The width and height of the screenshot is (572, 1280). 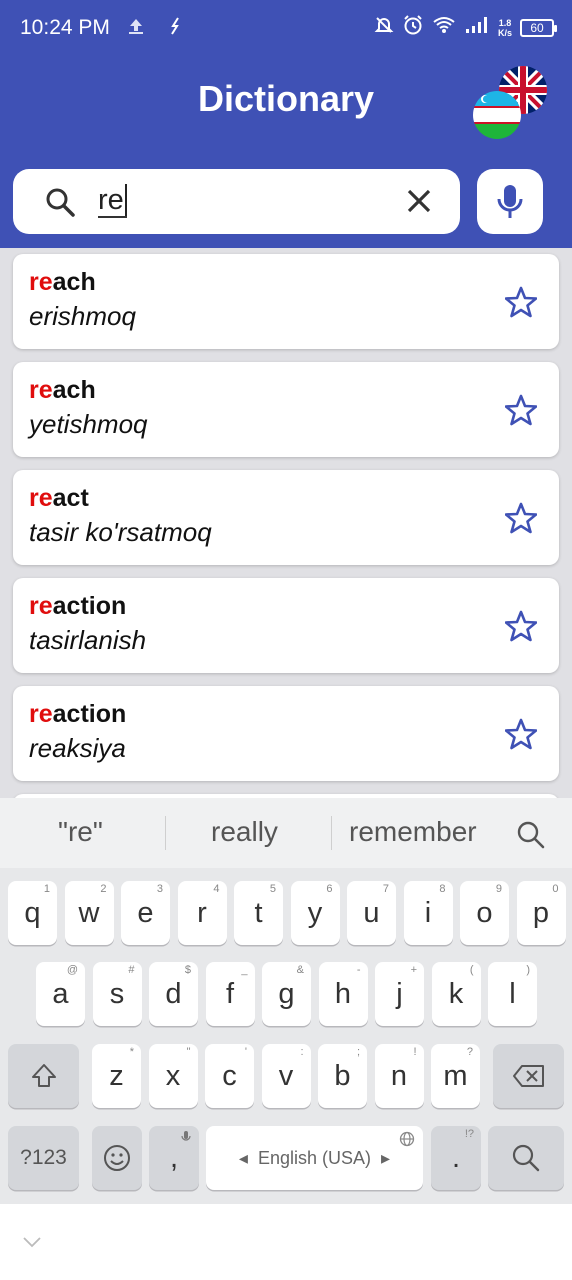 What do you see at coordinates (112, 201) in the screenshot?
I see `search-input: re` at bounding box center [112, 201].